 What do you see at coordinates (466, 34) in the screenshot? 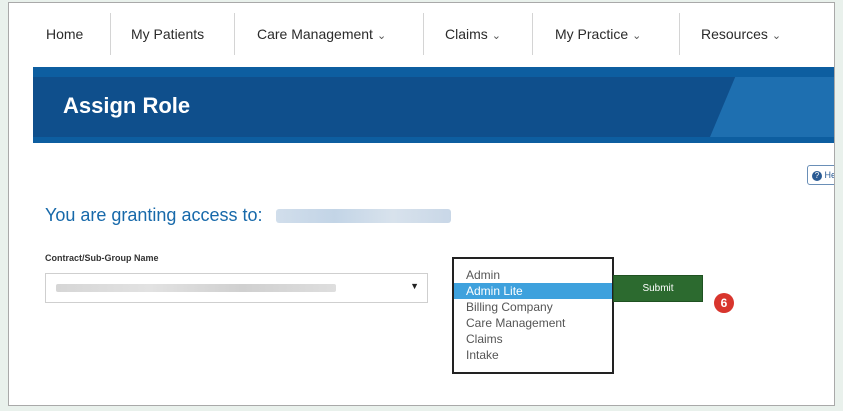
I see `nav-claims-label: Claims` at bounding box center [466, 34].